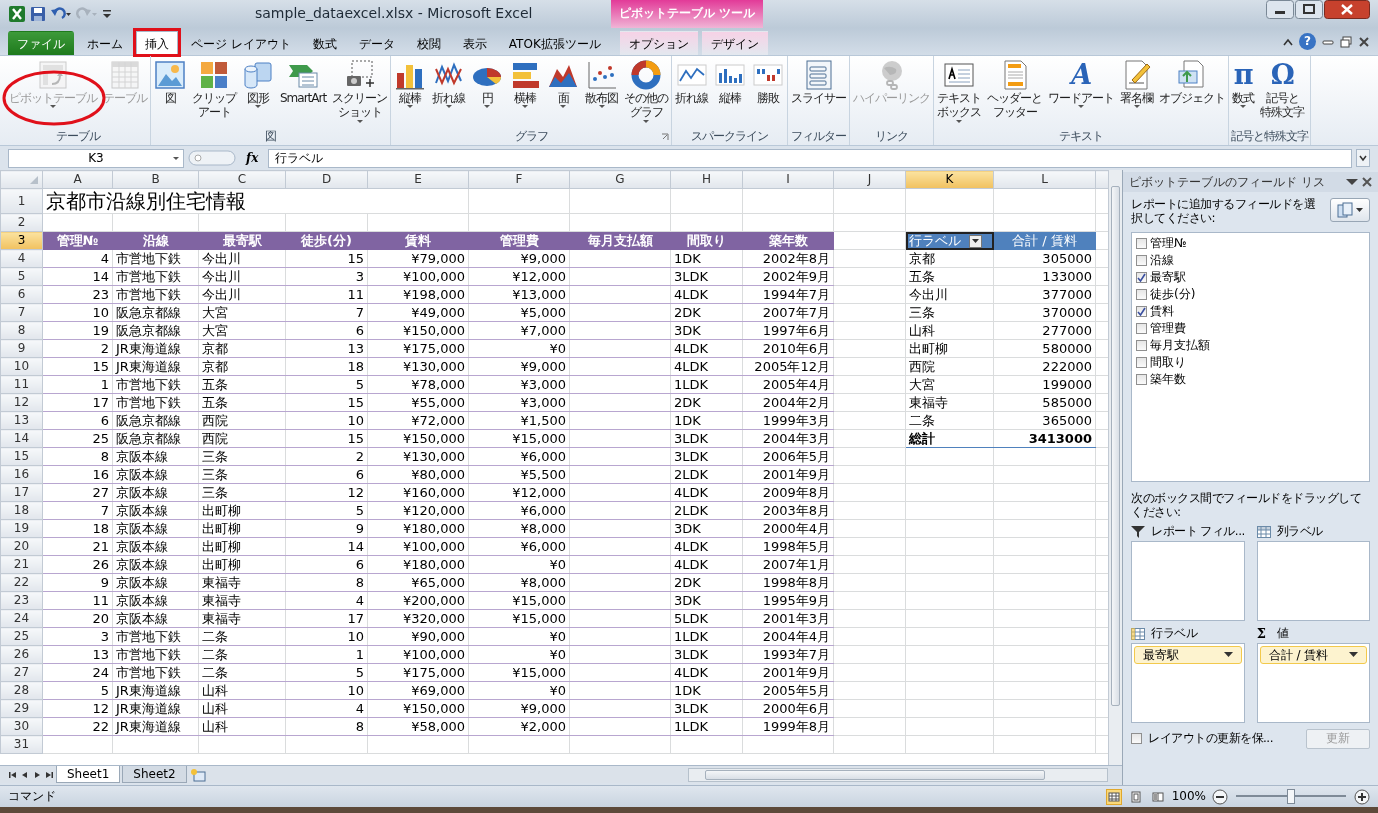 Image resolution: width=1378 pixels, height=813 pixels. What do you see at coordinates (869, 179) in the screenshot?
I see `column-header: J` at bounding box center [869, 179].